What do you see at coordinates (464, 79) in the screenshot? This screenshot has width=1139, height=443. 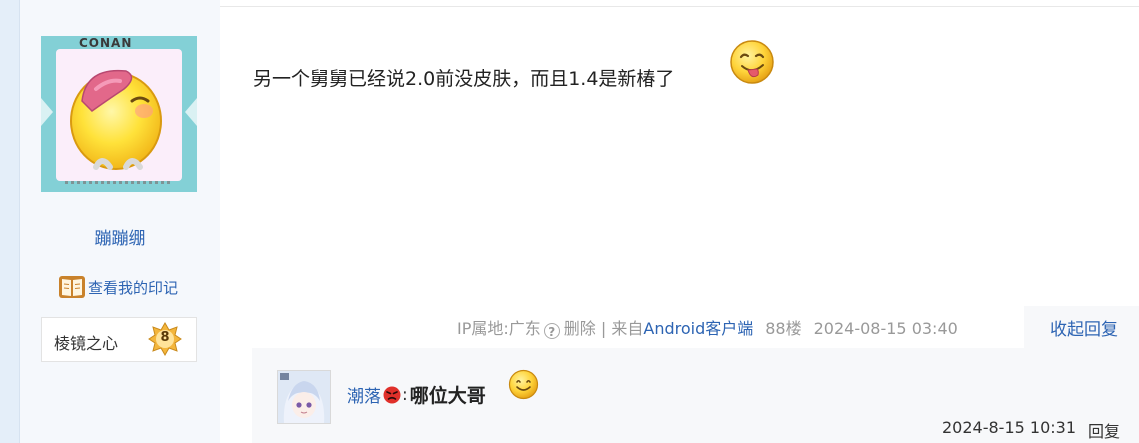 I see `post-content: 另一个舅舅已经说2.0前没皮肤，而且1.4是新椿了` at bounding box center [464, 79].